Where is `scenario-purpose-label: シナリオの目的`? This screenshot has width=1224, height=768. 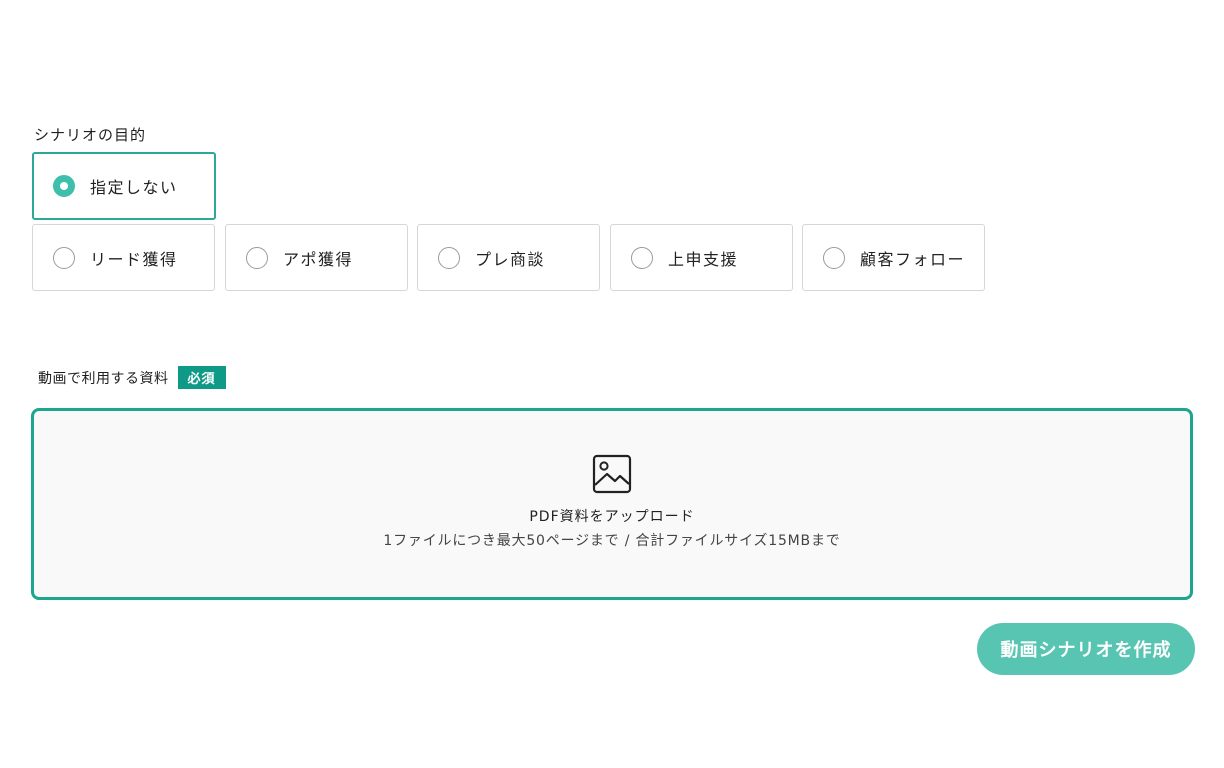
scenario-purpose-label: シナリオの目的 is located at coordinates (90, 135).